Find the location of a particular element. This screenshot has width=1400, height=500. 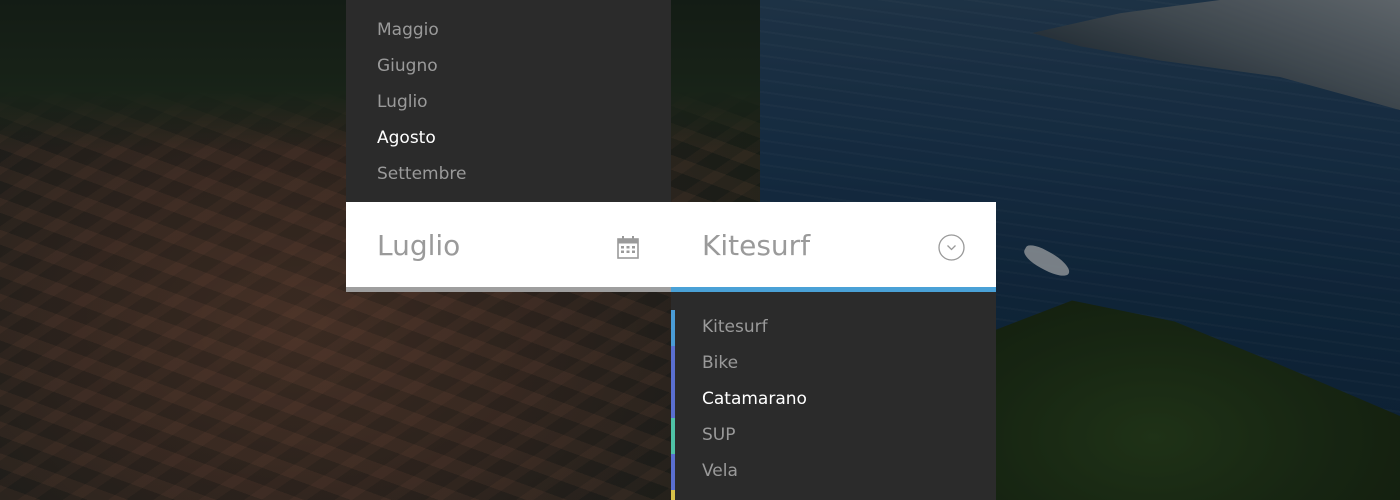

activity-option-bike: Bike is located at coordinates (720, 363).